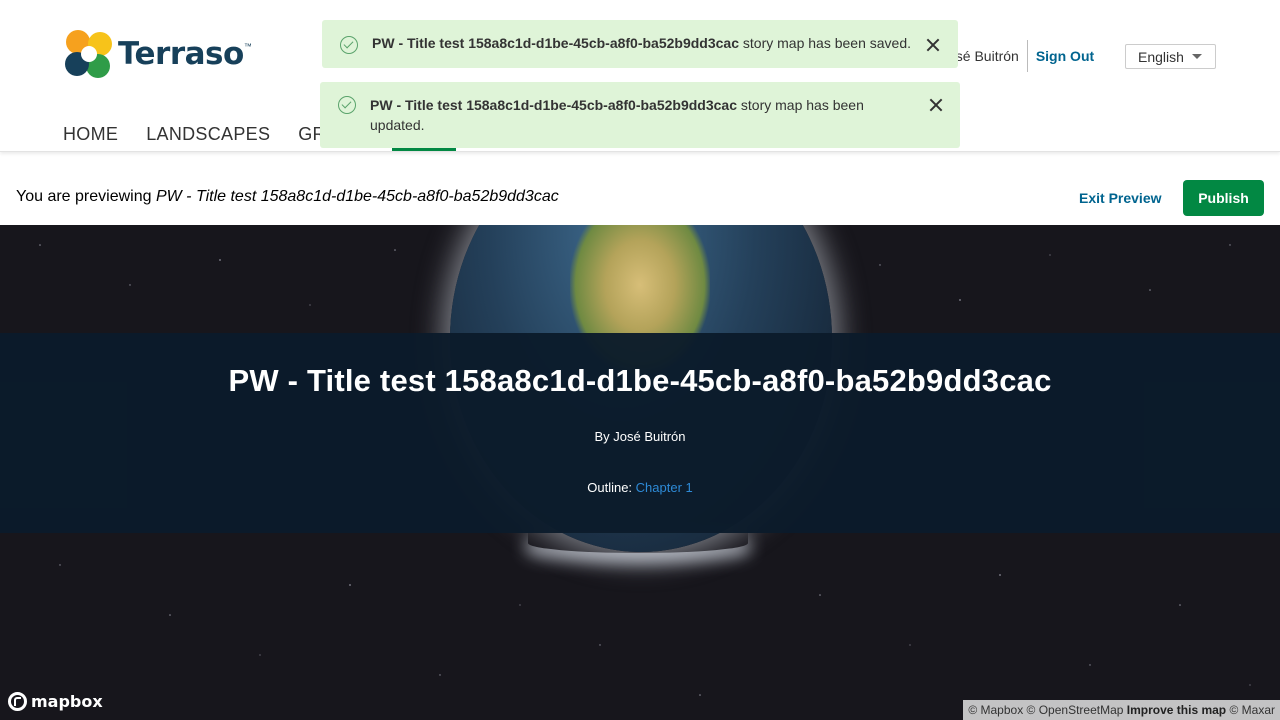 The width and height of the screenshot is (1280, 720). What do you see at coordinates (1161, 56) in the screenshot?
I see `language-value: English` at bounding box center [1161, 56].